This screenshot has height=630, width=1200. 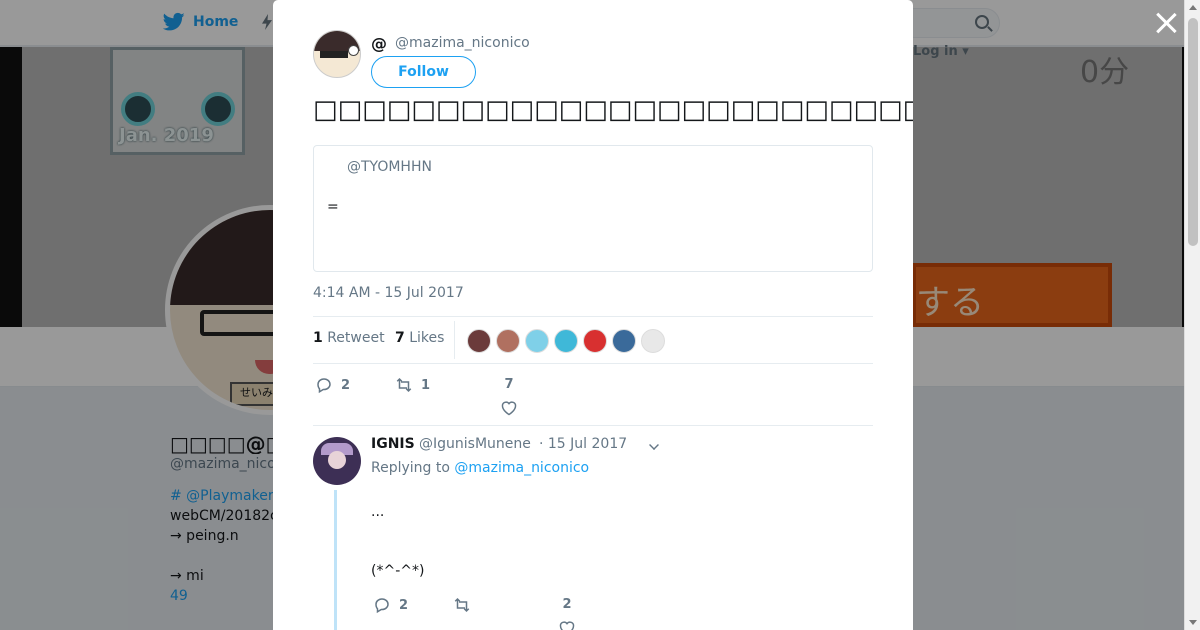 What do you see at coordinates (400, 338) in the screenshot?
I see `likes-stat-count: 7` at bounding box center [400, 338].